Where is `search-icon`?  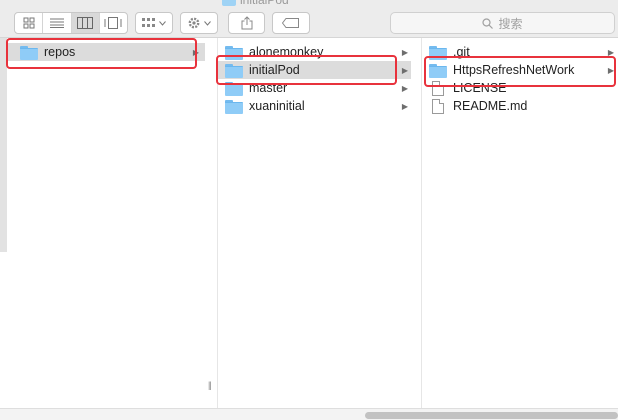 search-icon is located at coordinates (488, 23).